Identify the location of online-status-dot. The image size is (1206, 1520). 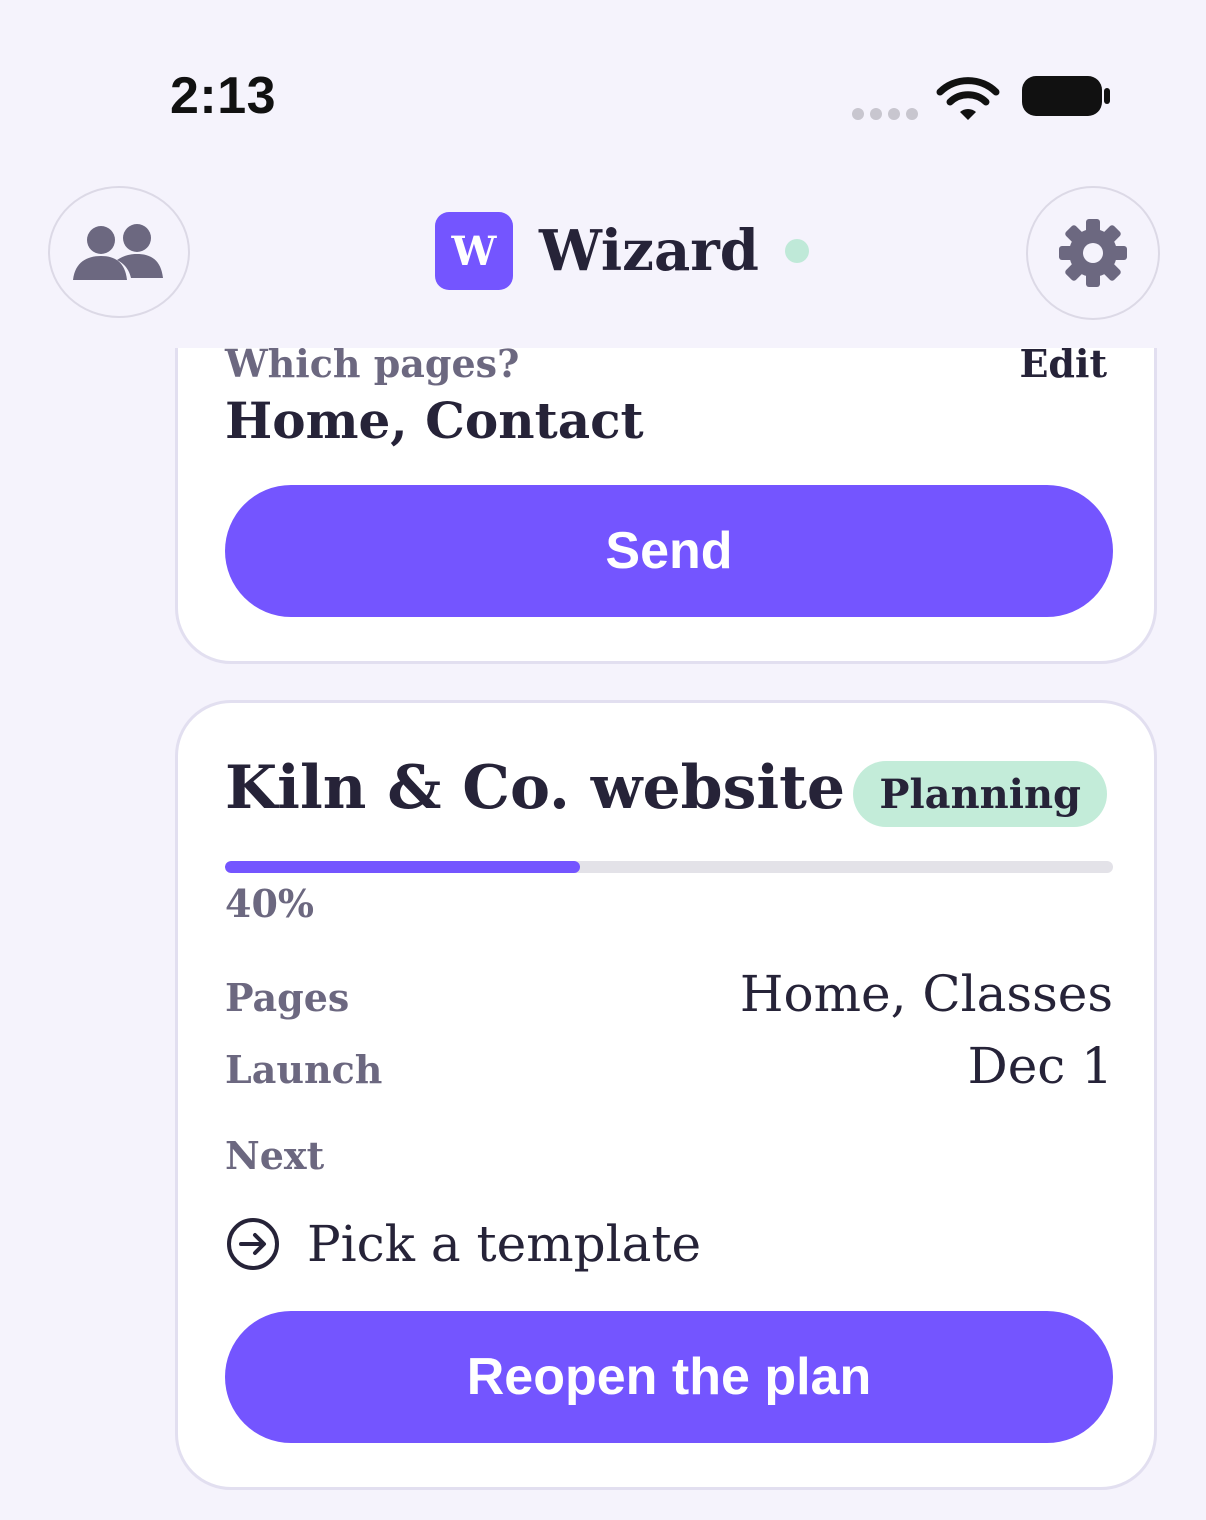
(796, 251).